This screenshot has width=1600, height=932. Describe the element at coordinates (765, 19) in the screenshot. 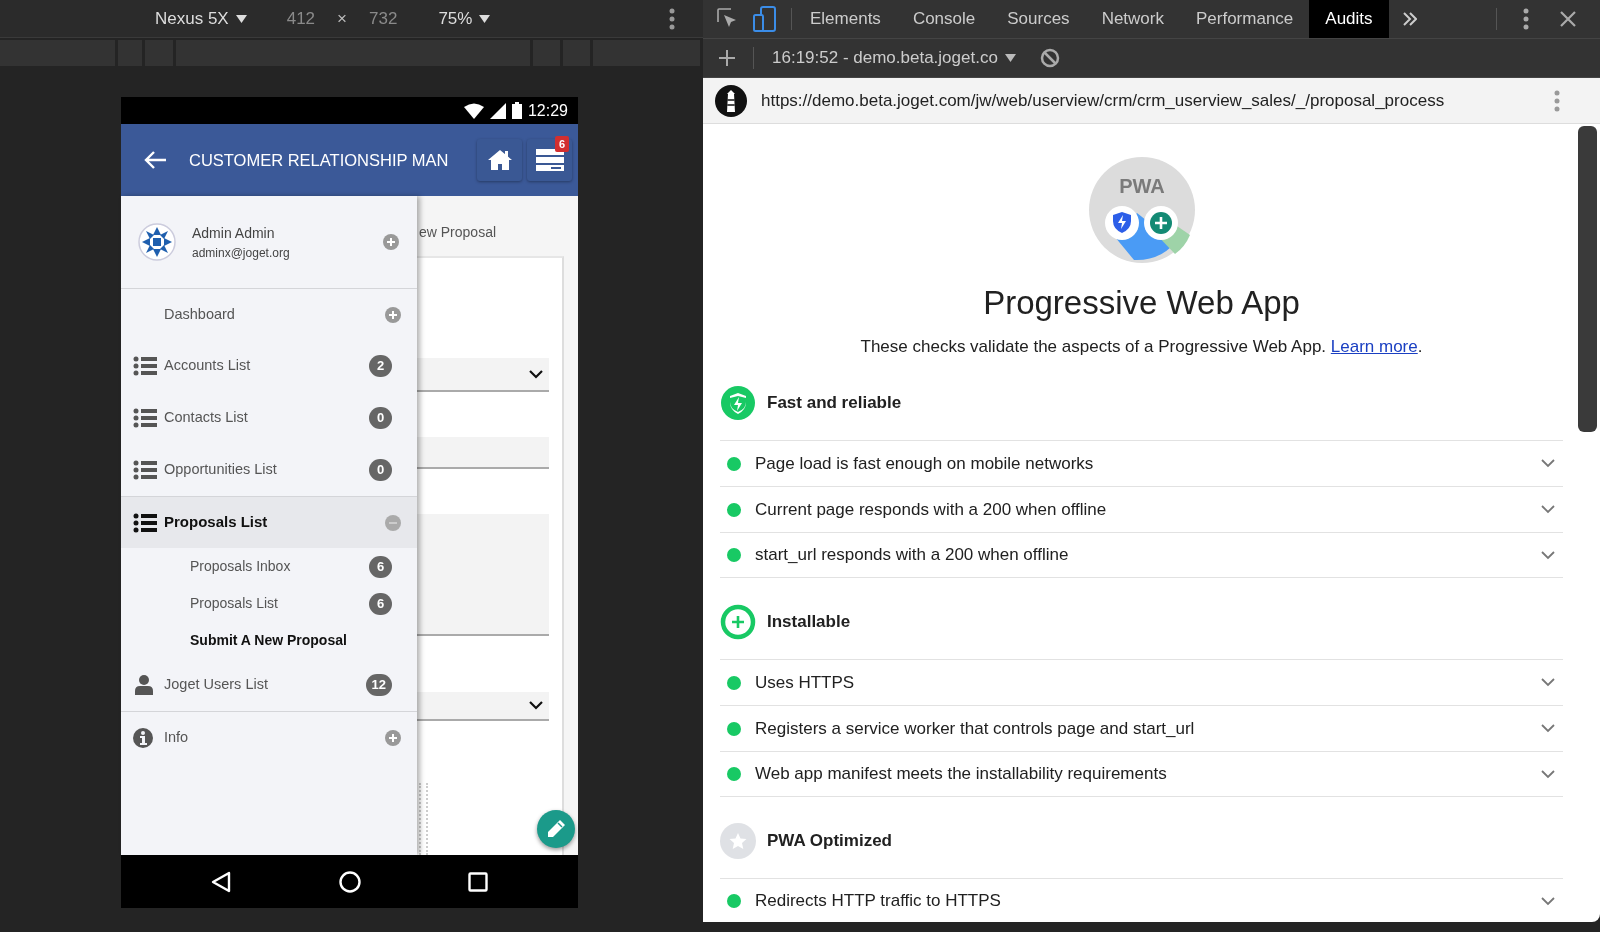

I see `device-toggle-icon` at that location.